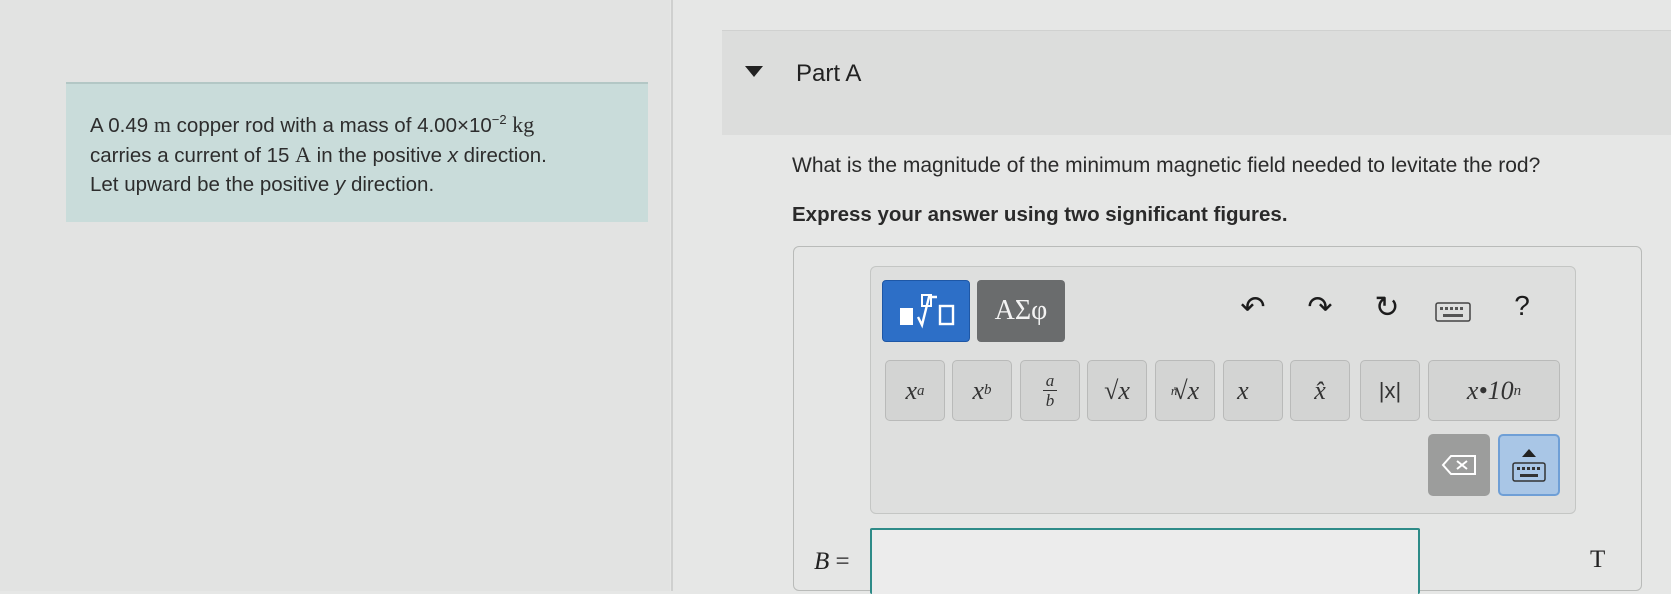 This screenshot has width=1671, height=594. Describe the element at coordinates (988, 390) in the screenshot. I see `key-sub: b` at that location.